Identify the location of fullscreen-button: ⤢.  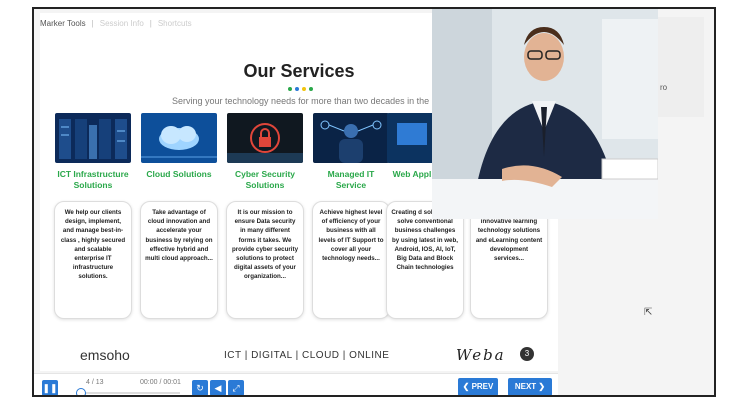
(236, 387).